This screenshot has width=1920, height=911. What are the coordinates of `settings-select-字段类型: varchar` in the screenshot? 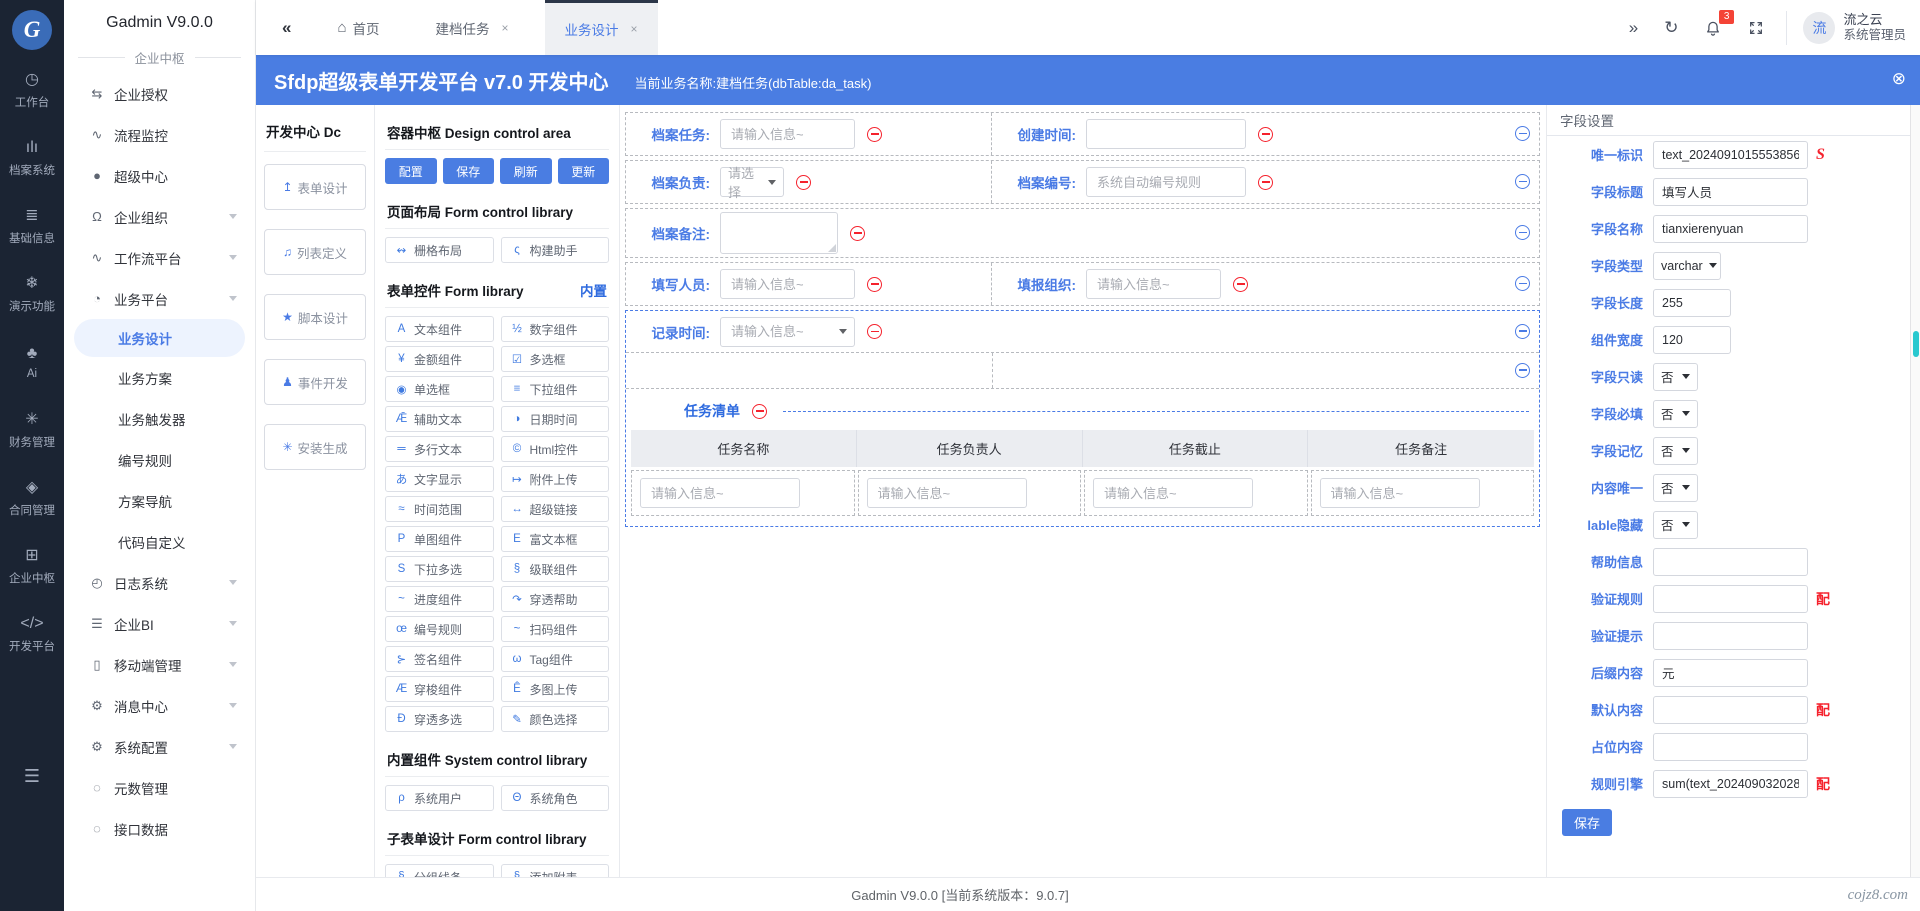 It's located at (1687, 265).